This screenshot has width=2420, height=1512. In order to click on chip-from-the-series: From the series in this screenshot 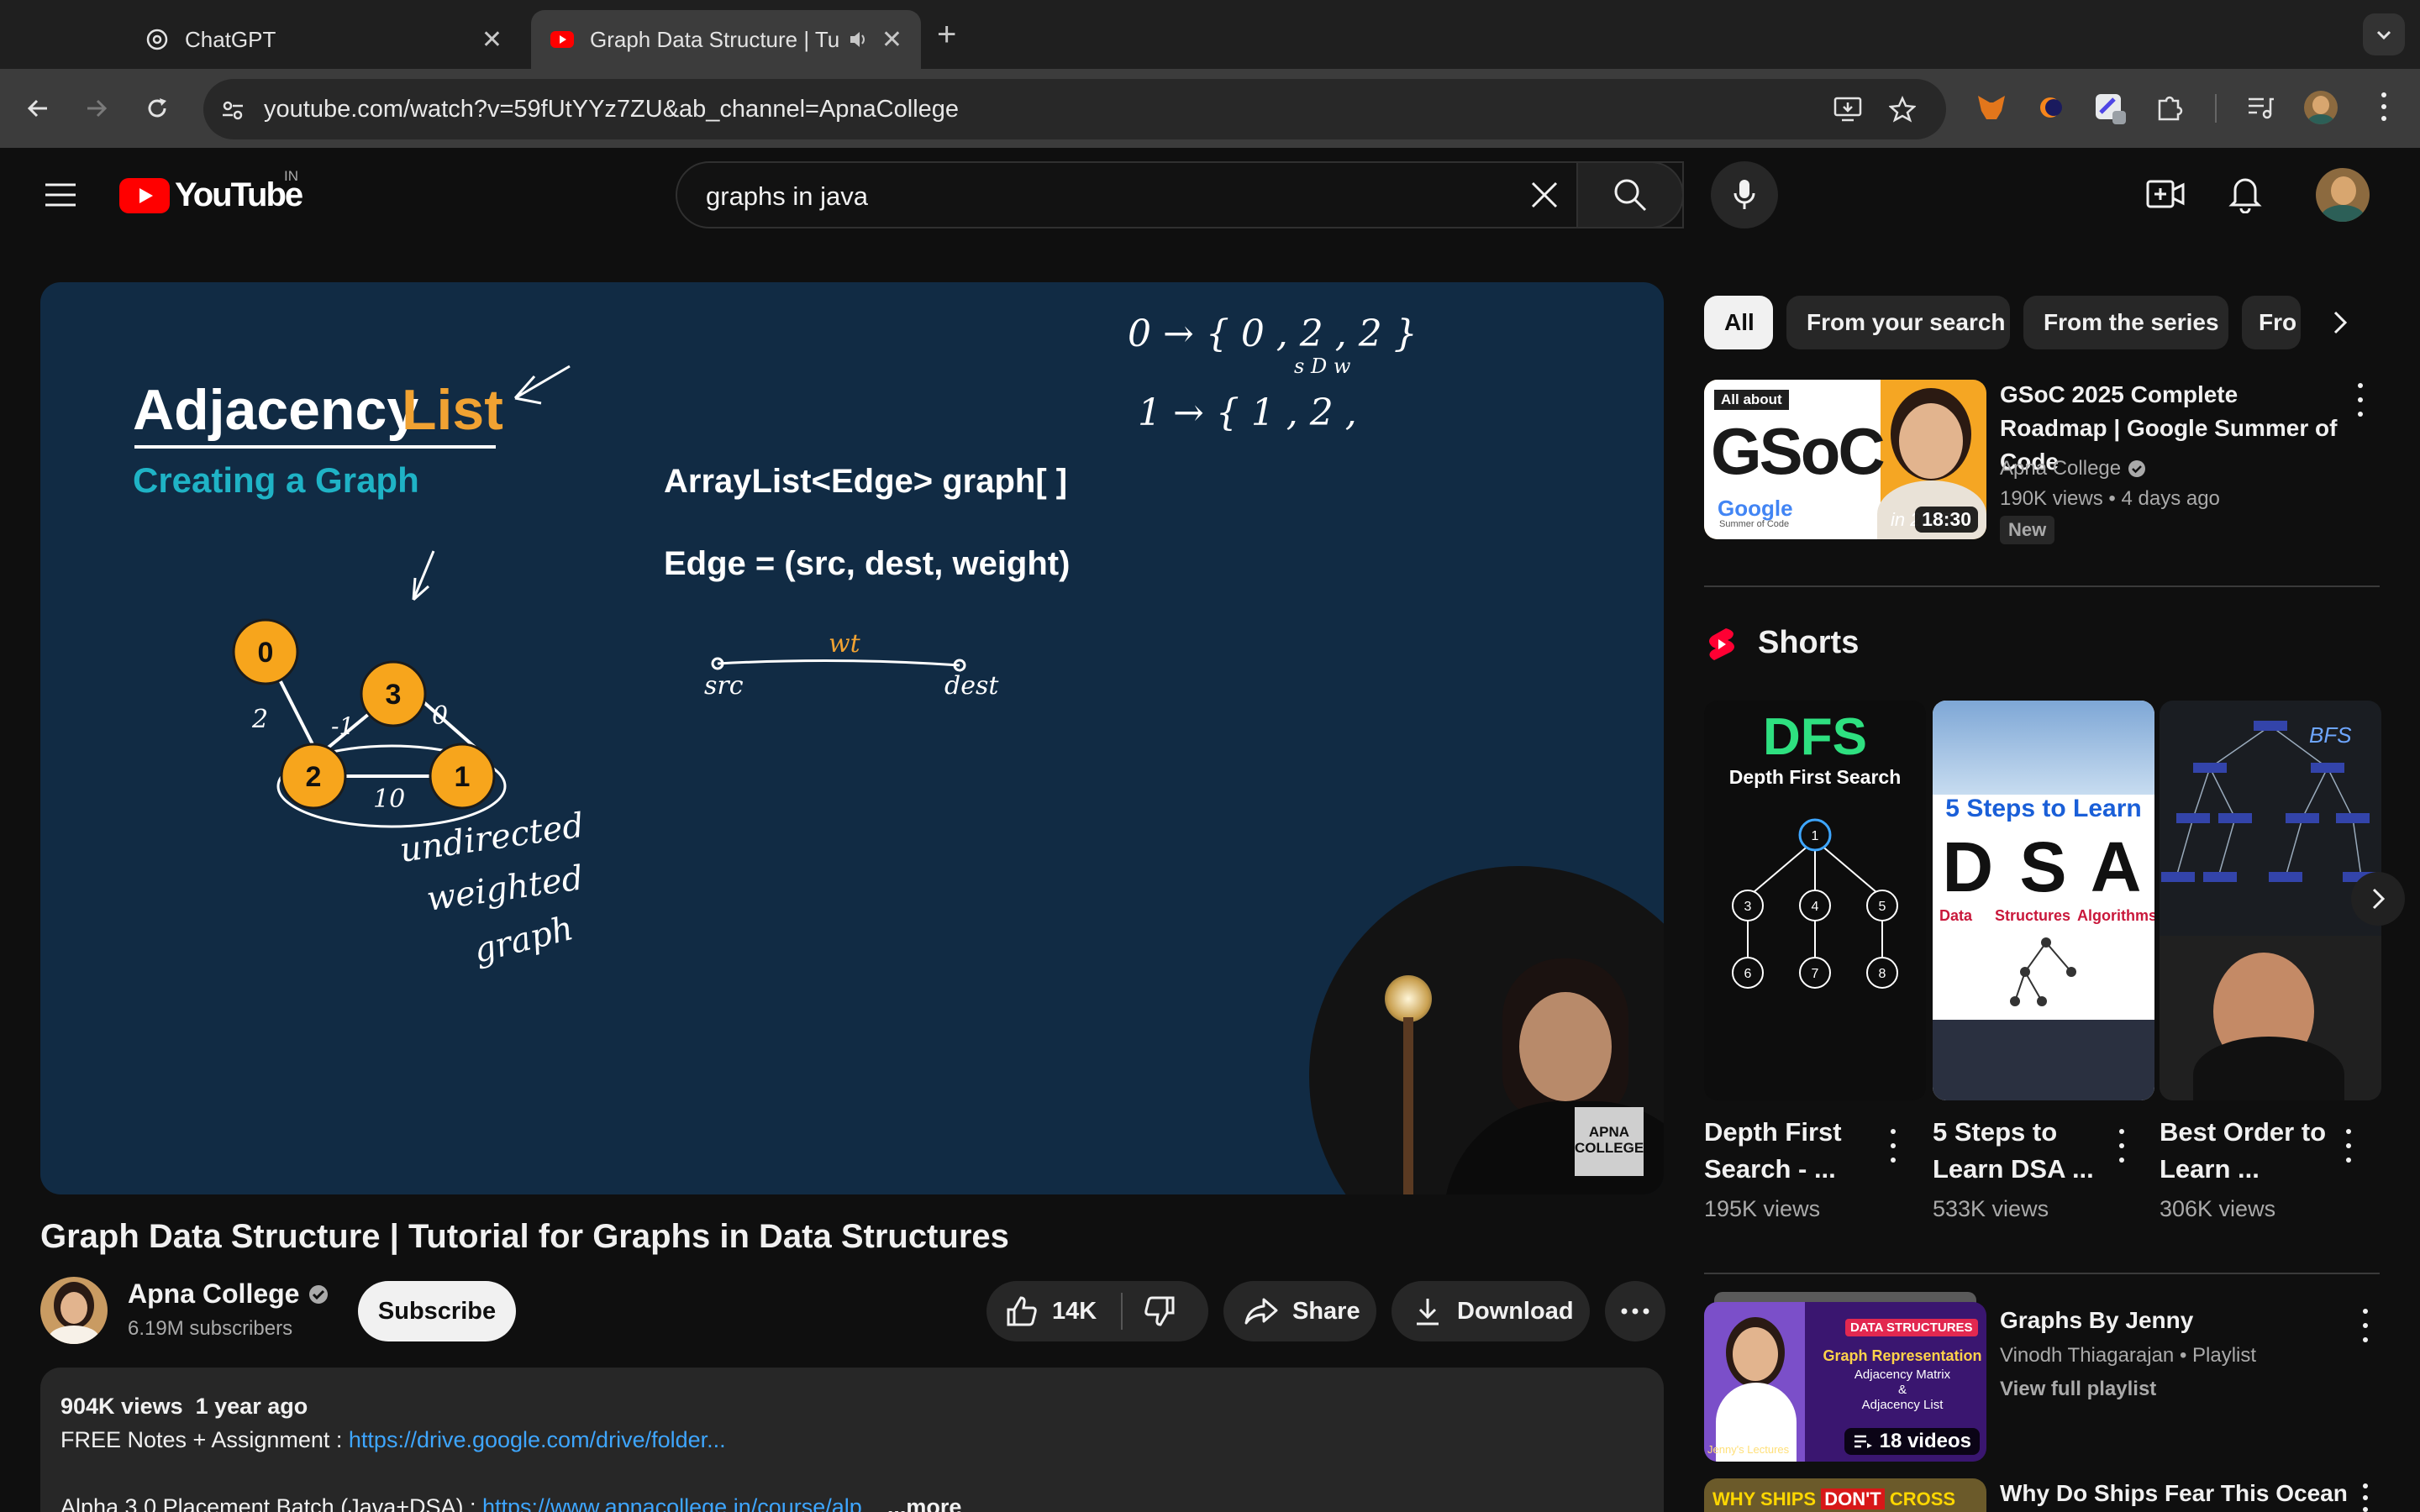, I will do `click(2125, 322)`.